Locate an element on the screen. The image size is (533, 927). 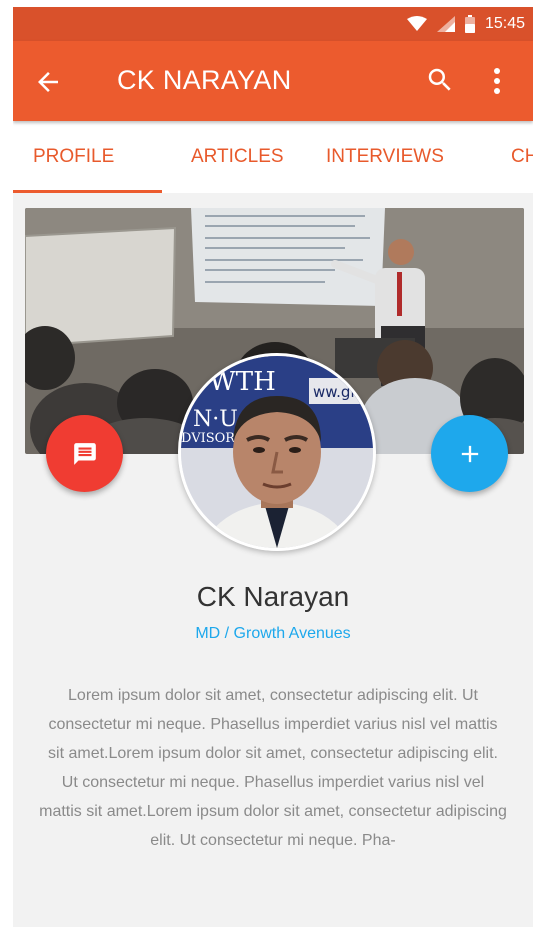
add-button is located at coordinates (469, 453).